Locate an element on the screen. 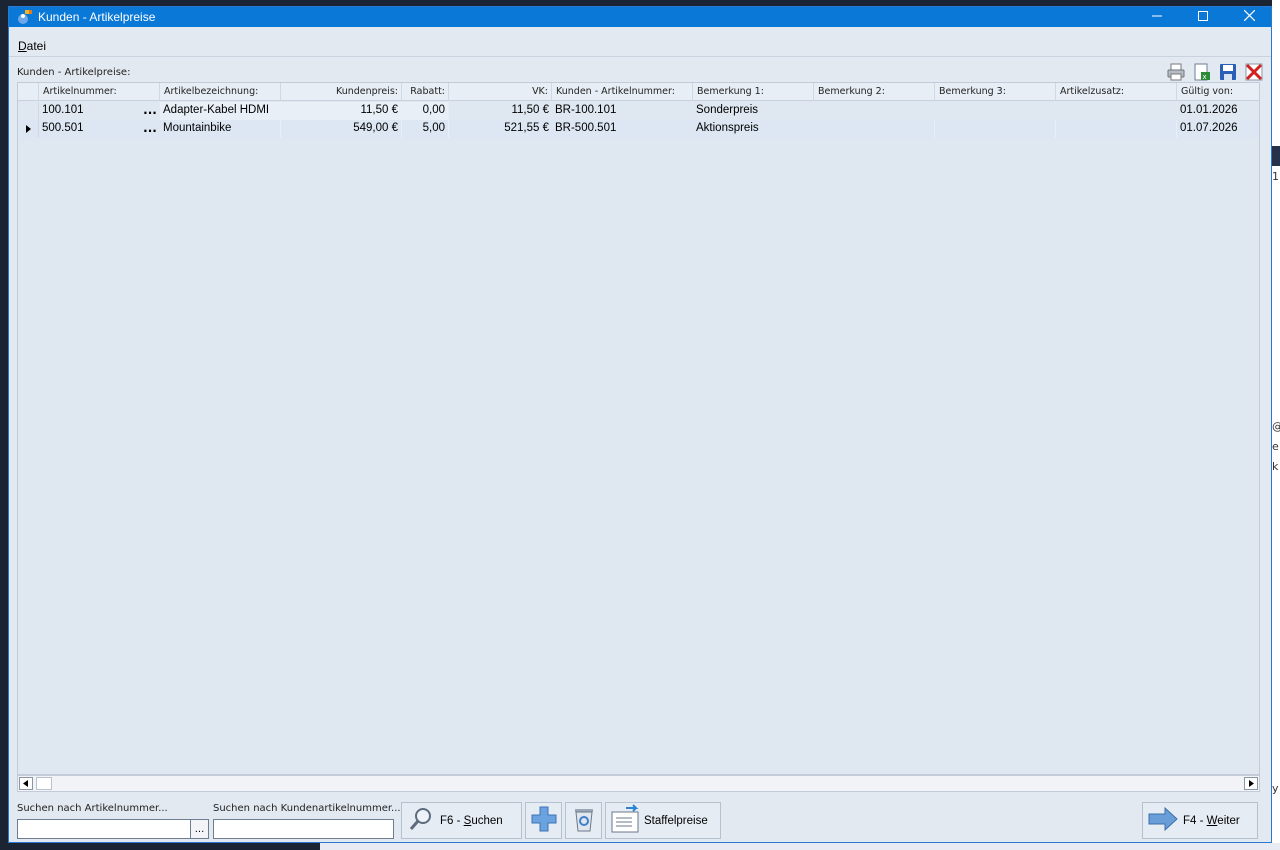 The height and width of the screenshot is (850, 1280). grid-toolbar: x is located at coordinates (1215, 73).